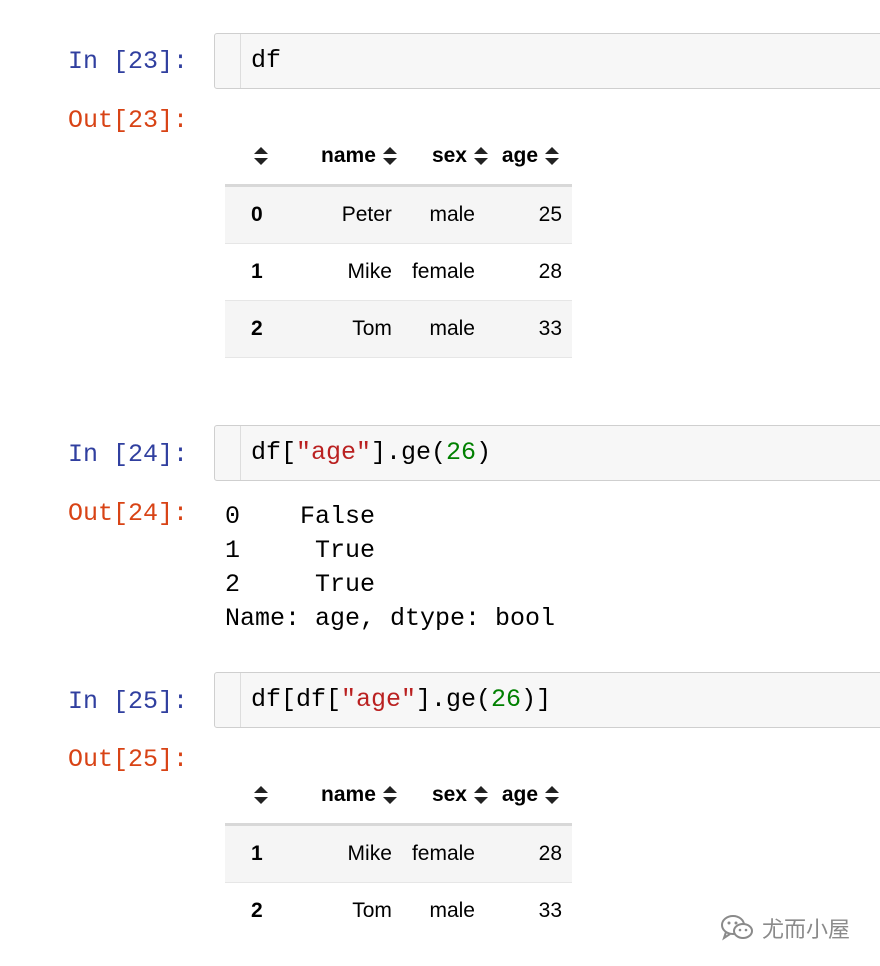 This screenshot has height=966, width=880. I want to click on watermark: 尤而小屋, so click(785, 928).